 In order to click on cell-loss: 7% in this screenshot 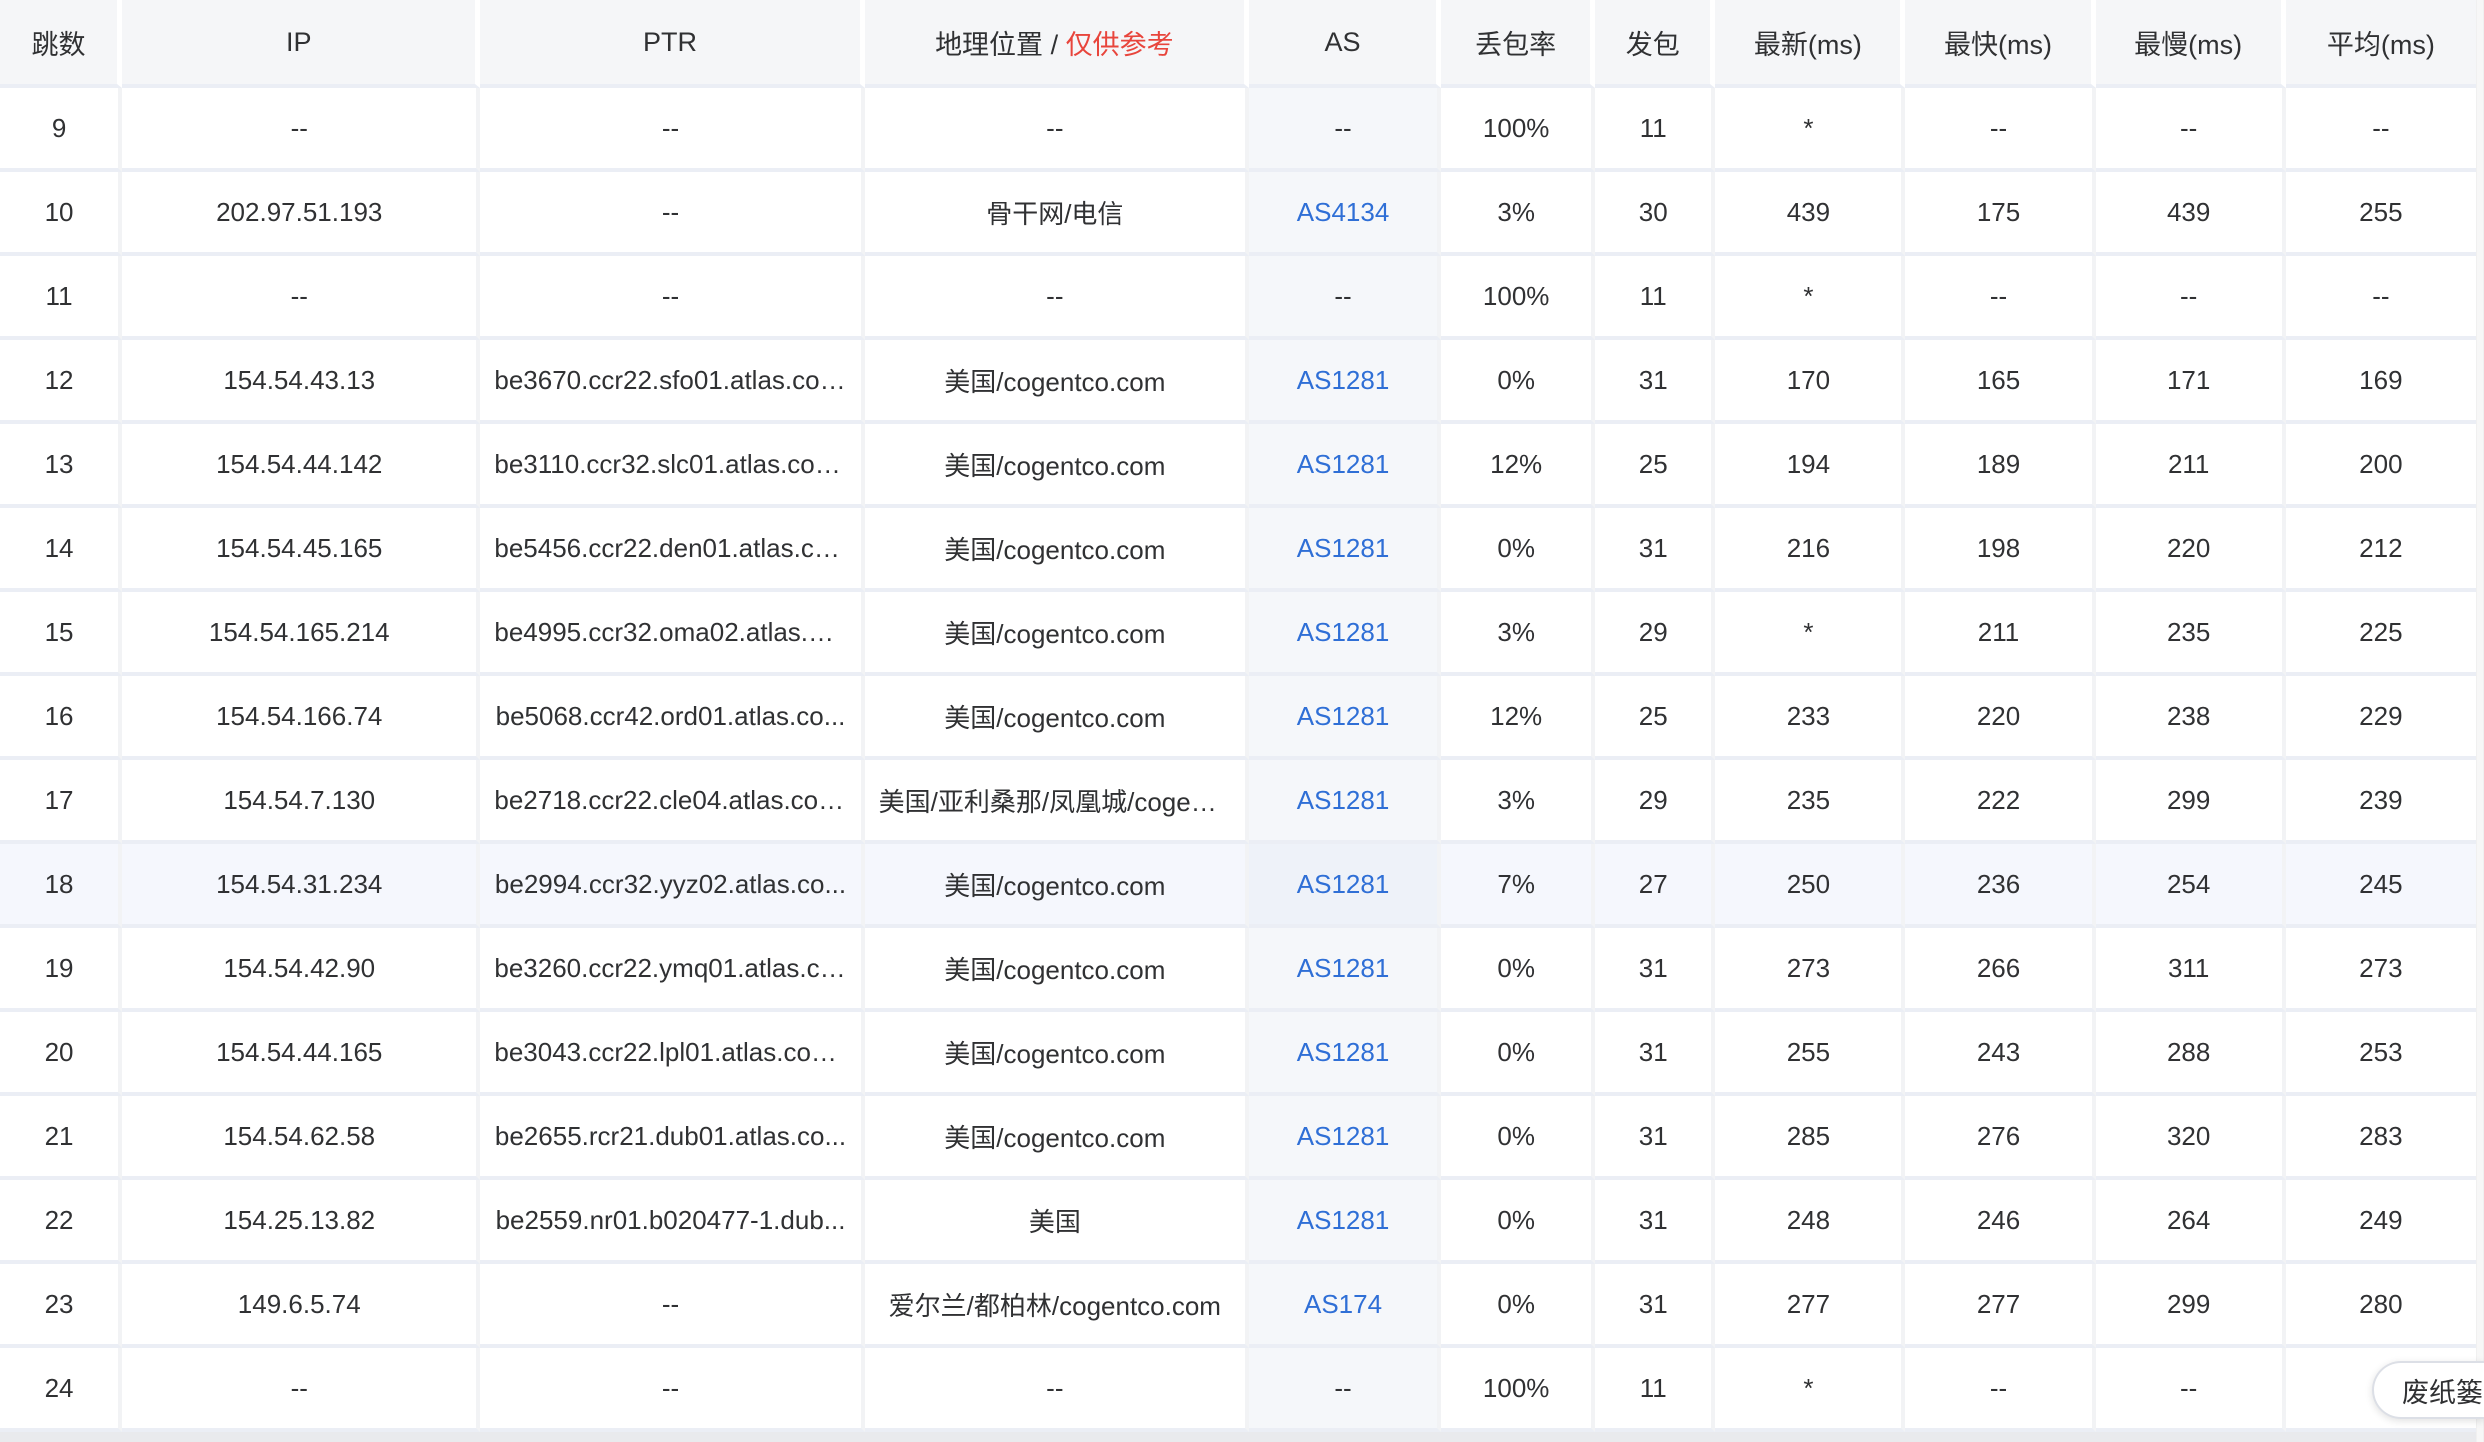, I will do `click(1518, 886)`.